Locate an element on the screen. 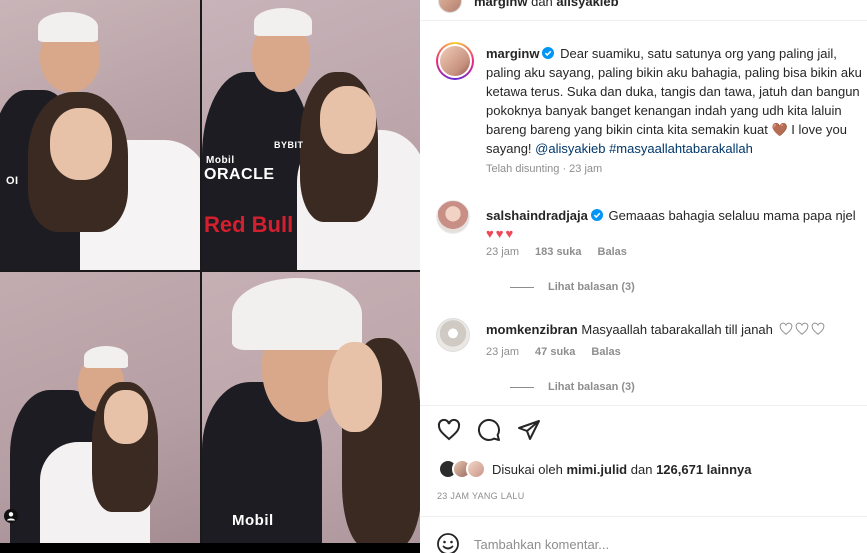 The height and width of the screenshot is (553, 867). caption-username: marginw is located at coordinates (512, 53).